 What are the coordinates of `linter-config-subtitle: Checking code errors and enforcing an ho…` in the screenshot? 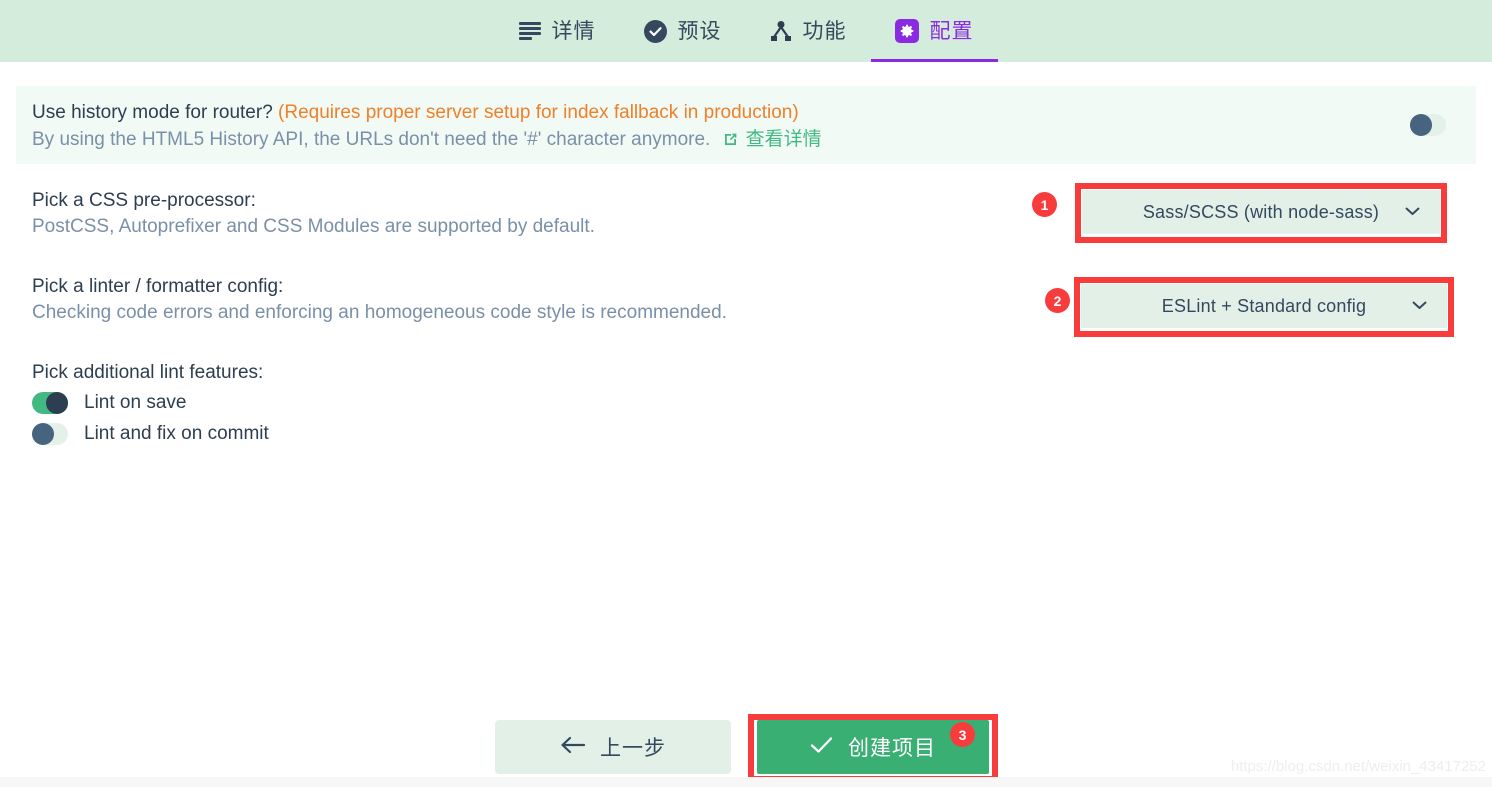 It's located at (379, 312).